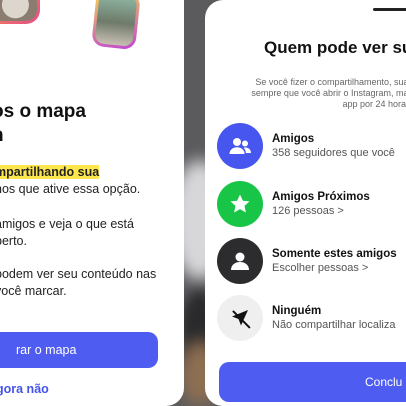  Describe the element at coordinates (308, 211) in the screenshot. I see `option-sublabel: 126 pessoas >` at that location.